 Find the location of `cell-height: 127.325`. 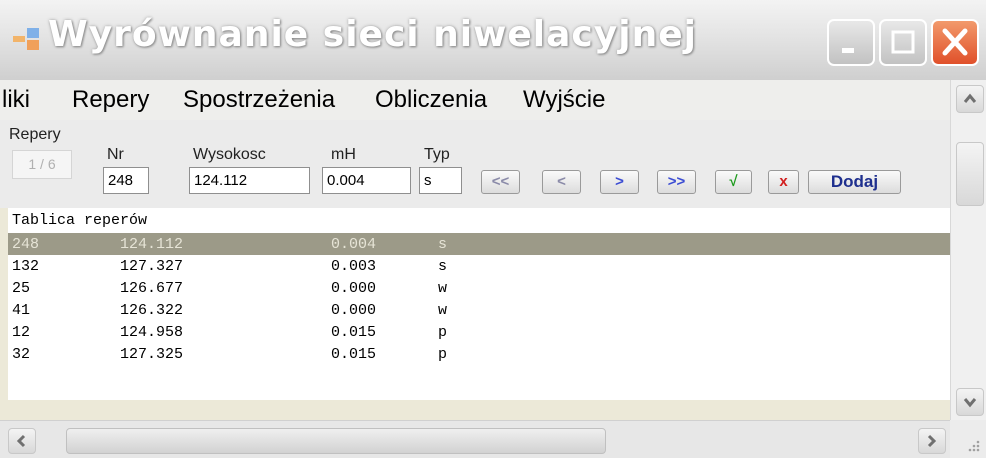

cell-height: 127.325 is located at coordinates (152, 354).